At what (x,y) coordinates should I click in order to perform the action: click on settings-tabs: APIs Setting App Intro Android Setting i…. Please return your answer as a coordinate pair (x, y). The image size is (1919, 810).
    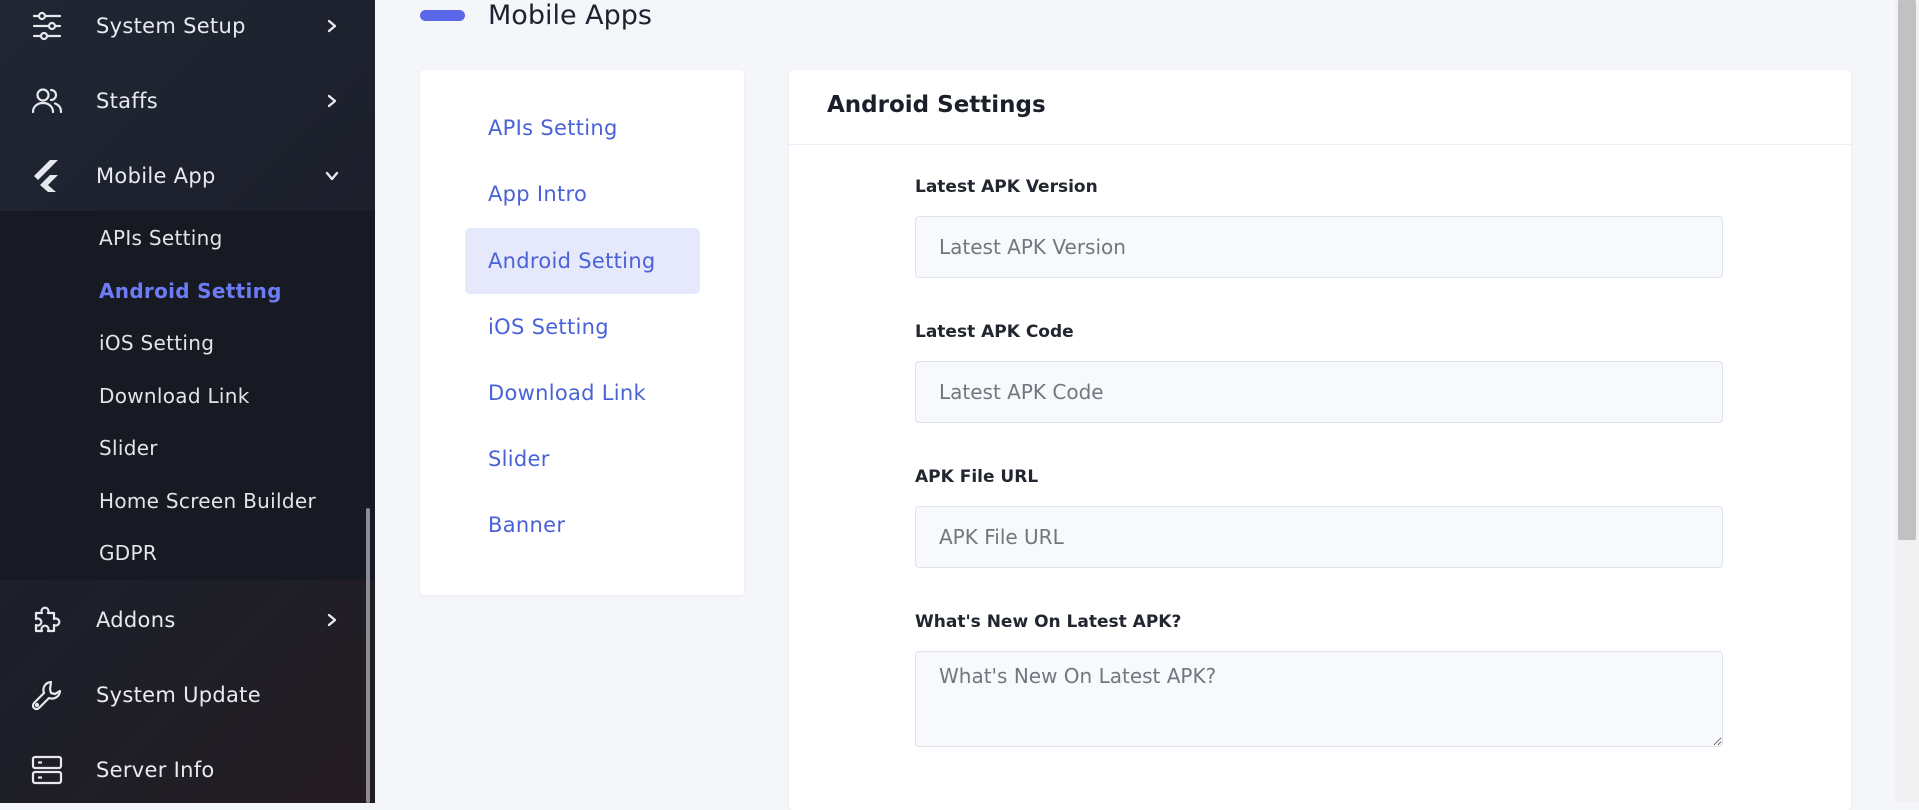
    Looking at the image, I should click on (582, 332).